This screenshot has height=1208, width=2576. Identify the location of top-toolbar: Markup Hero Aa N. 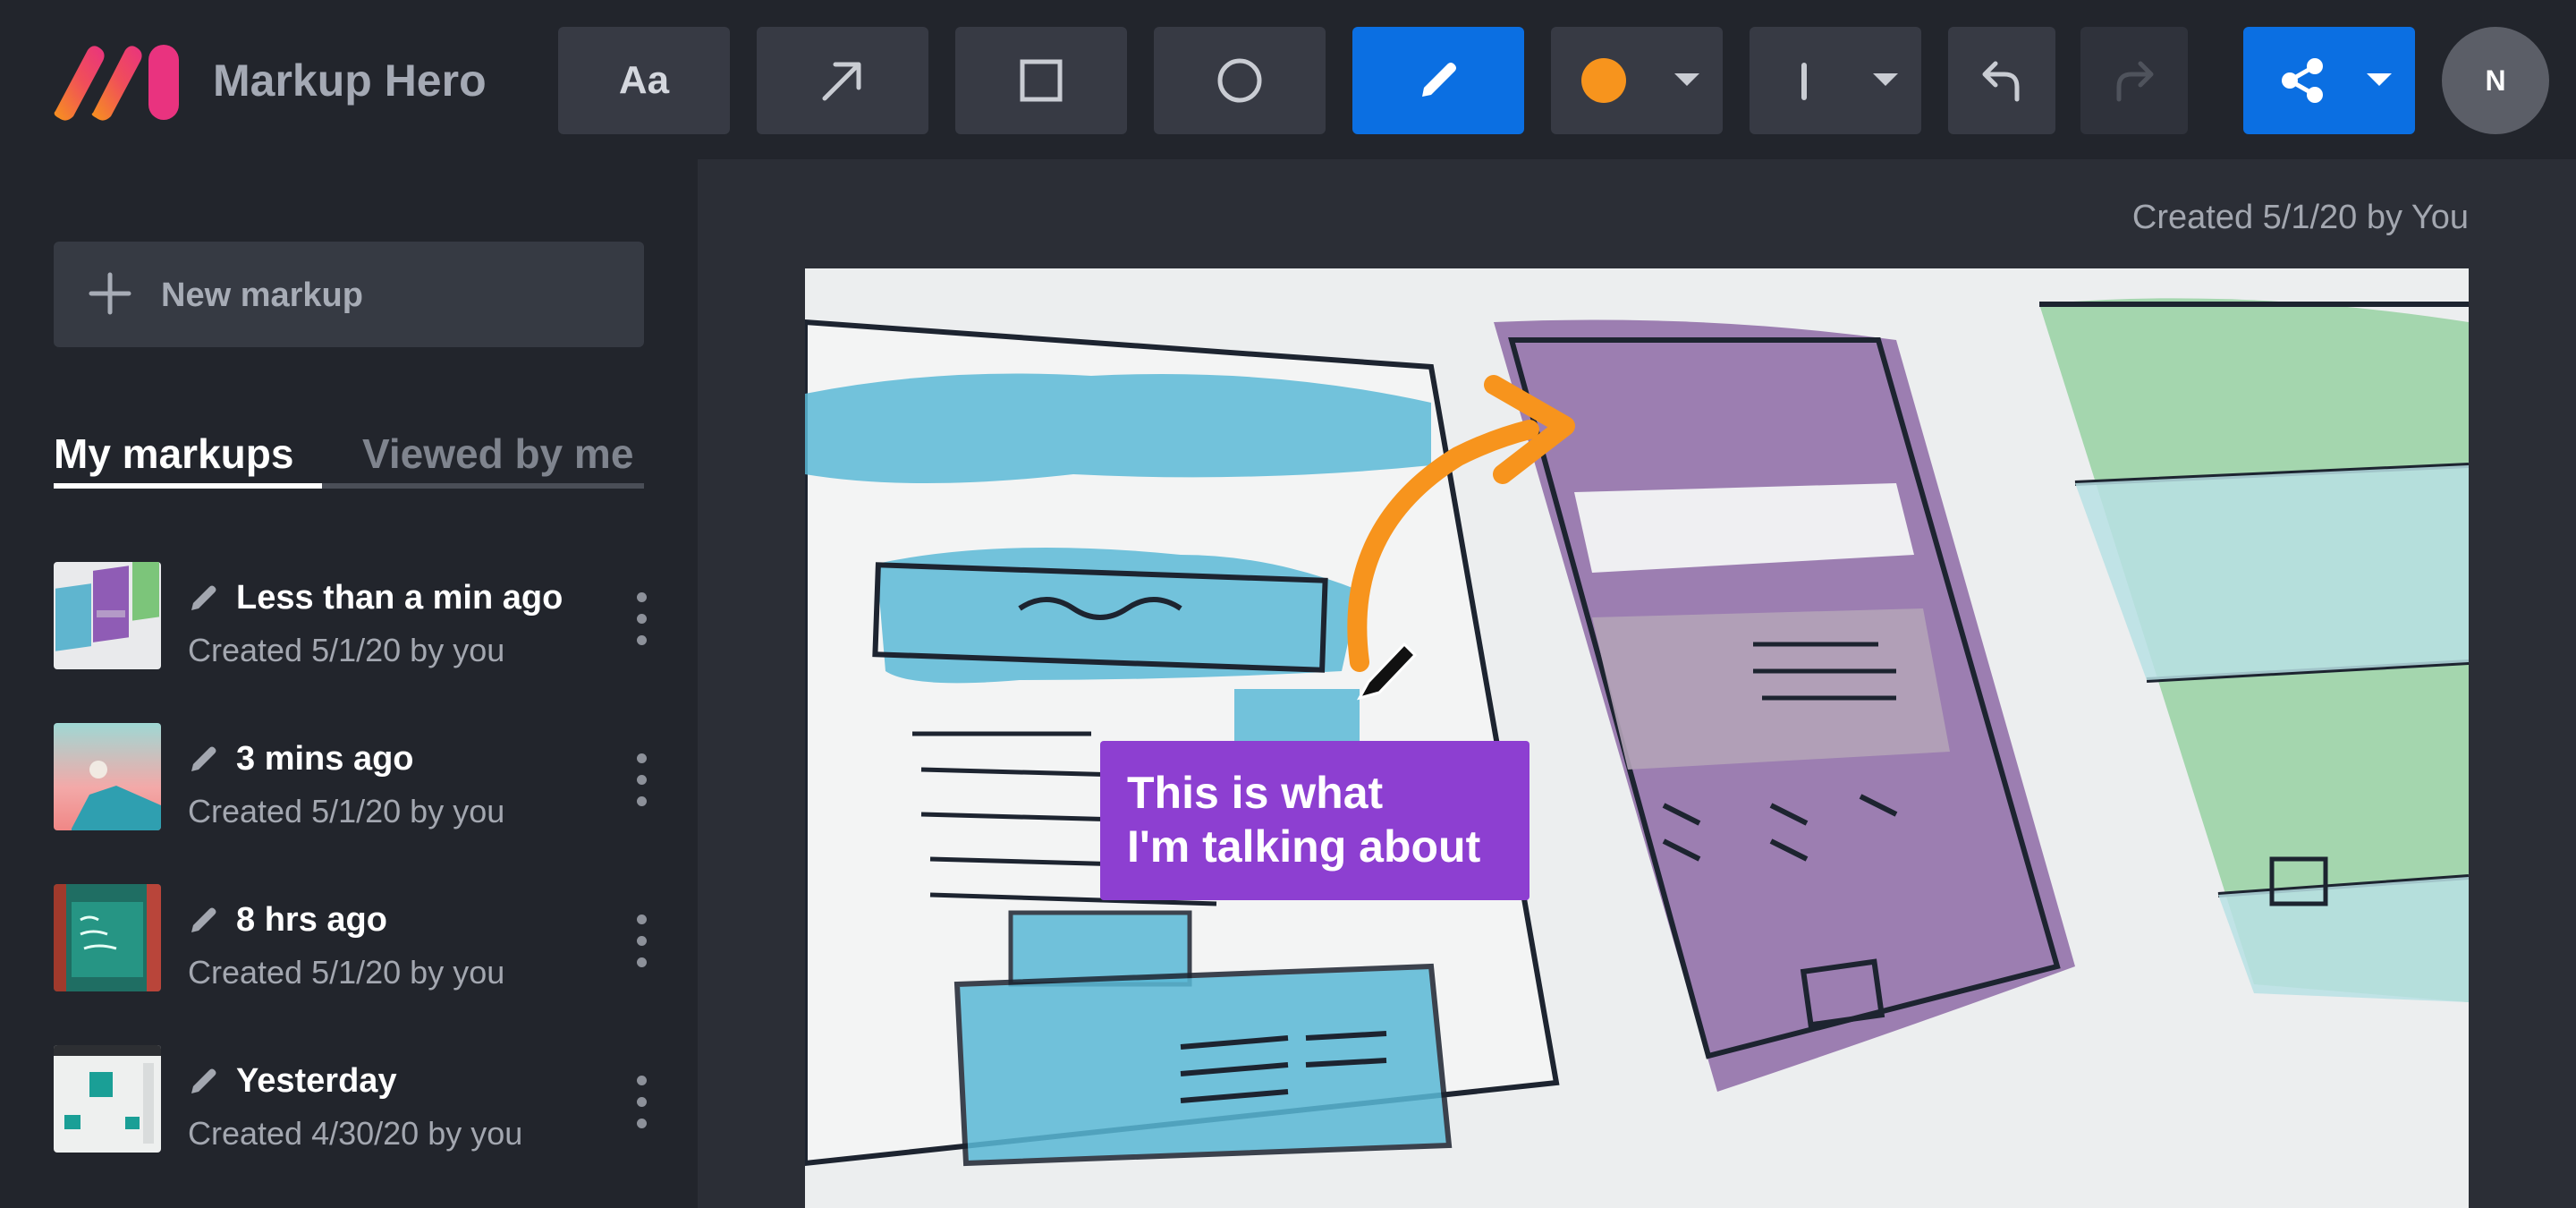
(1288, 79).